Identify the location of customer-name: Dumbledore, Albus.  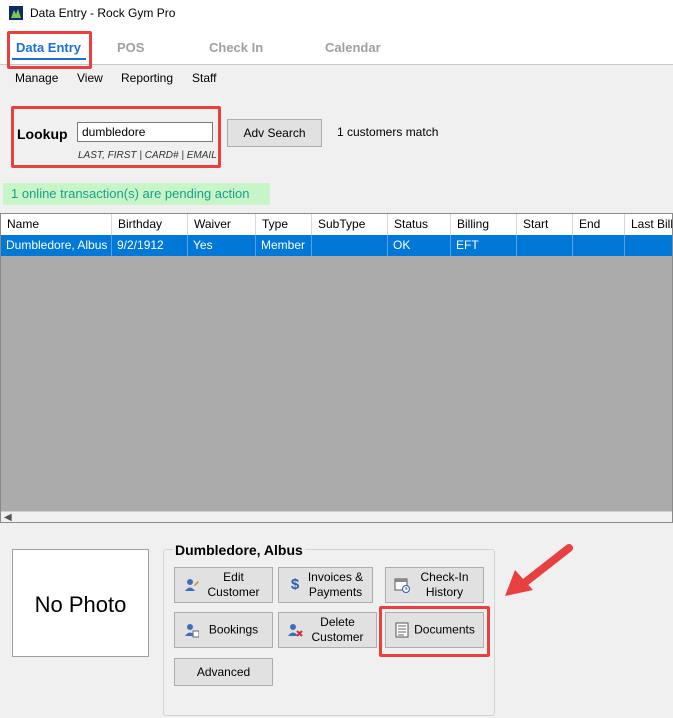
(239, 550).